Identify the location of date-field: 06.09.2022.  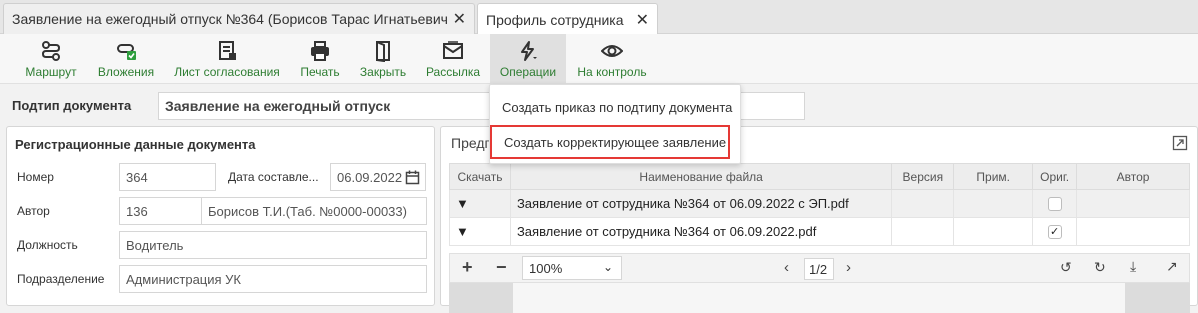
(378, 177).